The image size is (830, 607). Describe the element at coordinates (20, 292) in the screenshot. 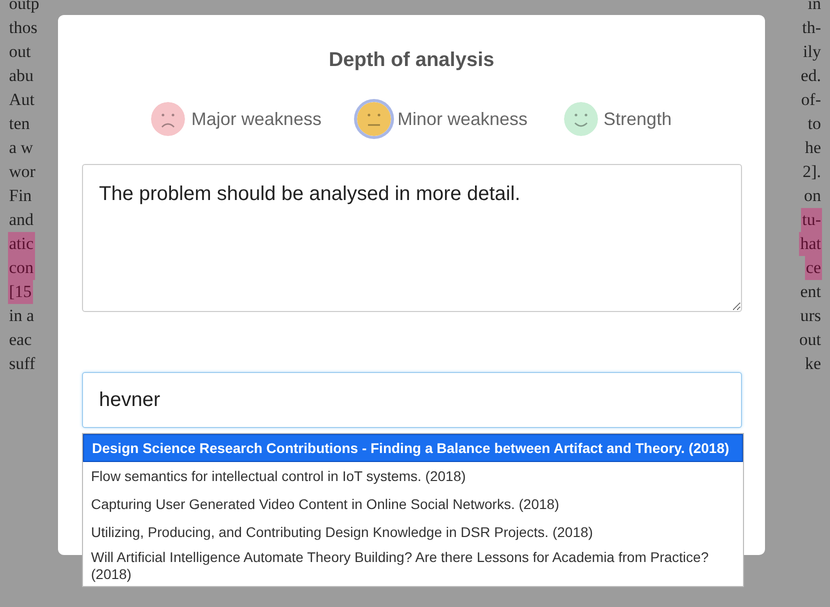

I see `page-text: [15` at that location.